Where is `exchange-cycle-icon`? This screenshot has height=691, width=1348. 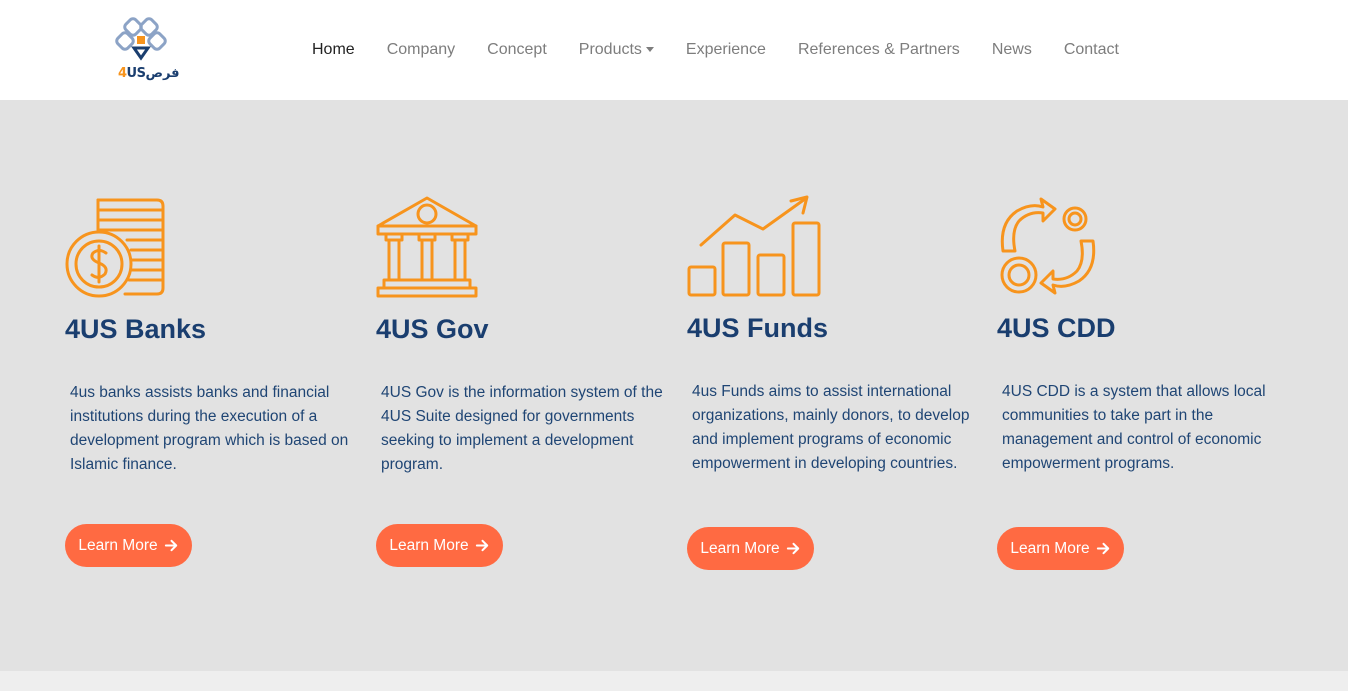
exchange-cycle-icon is located at coordinates (1048, 246).